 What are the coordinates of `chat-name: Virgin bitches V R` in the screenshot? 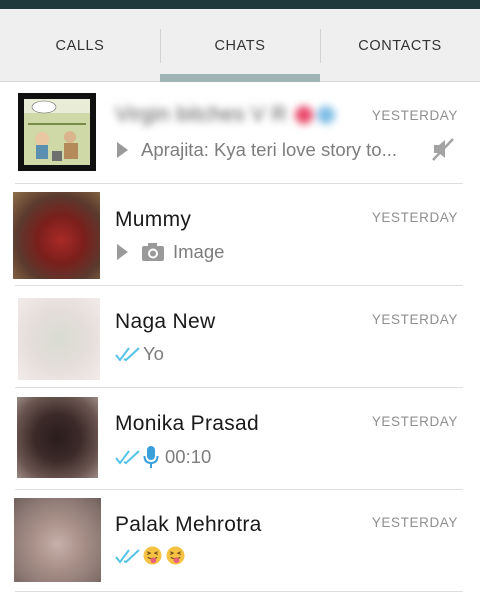 It's located at (227, 115).